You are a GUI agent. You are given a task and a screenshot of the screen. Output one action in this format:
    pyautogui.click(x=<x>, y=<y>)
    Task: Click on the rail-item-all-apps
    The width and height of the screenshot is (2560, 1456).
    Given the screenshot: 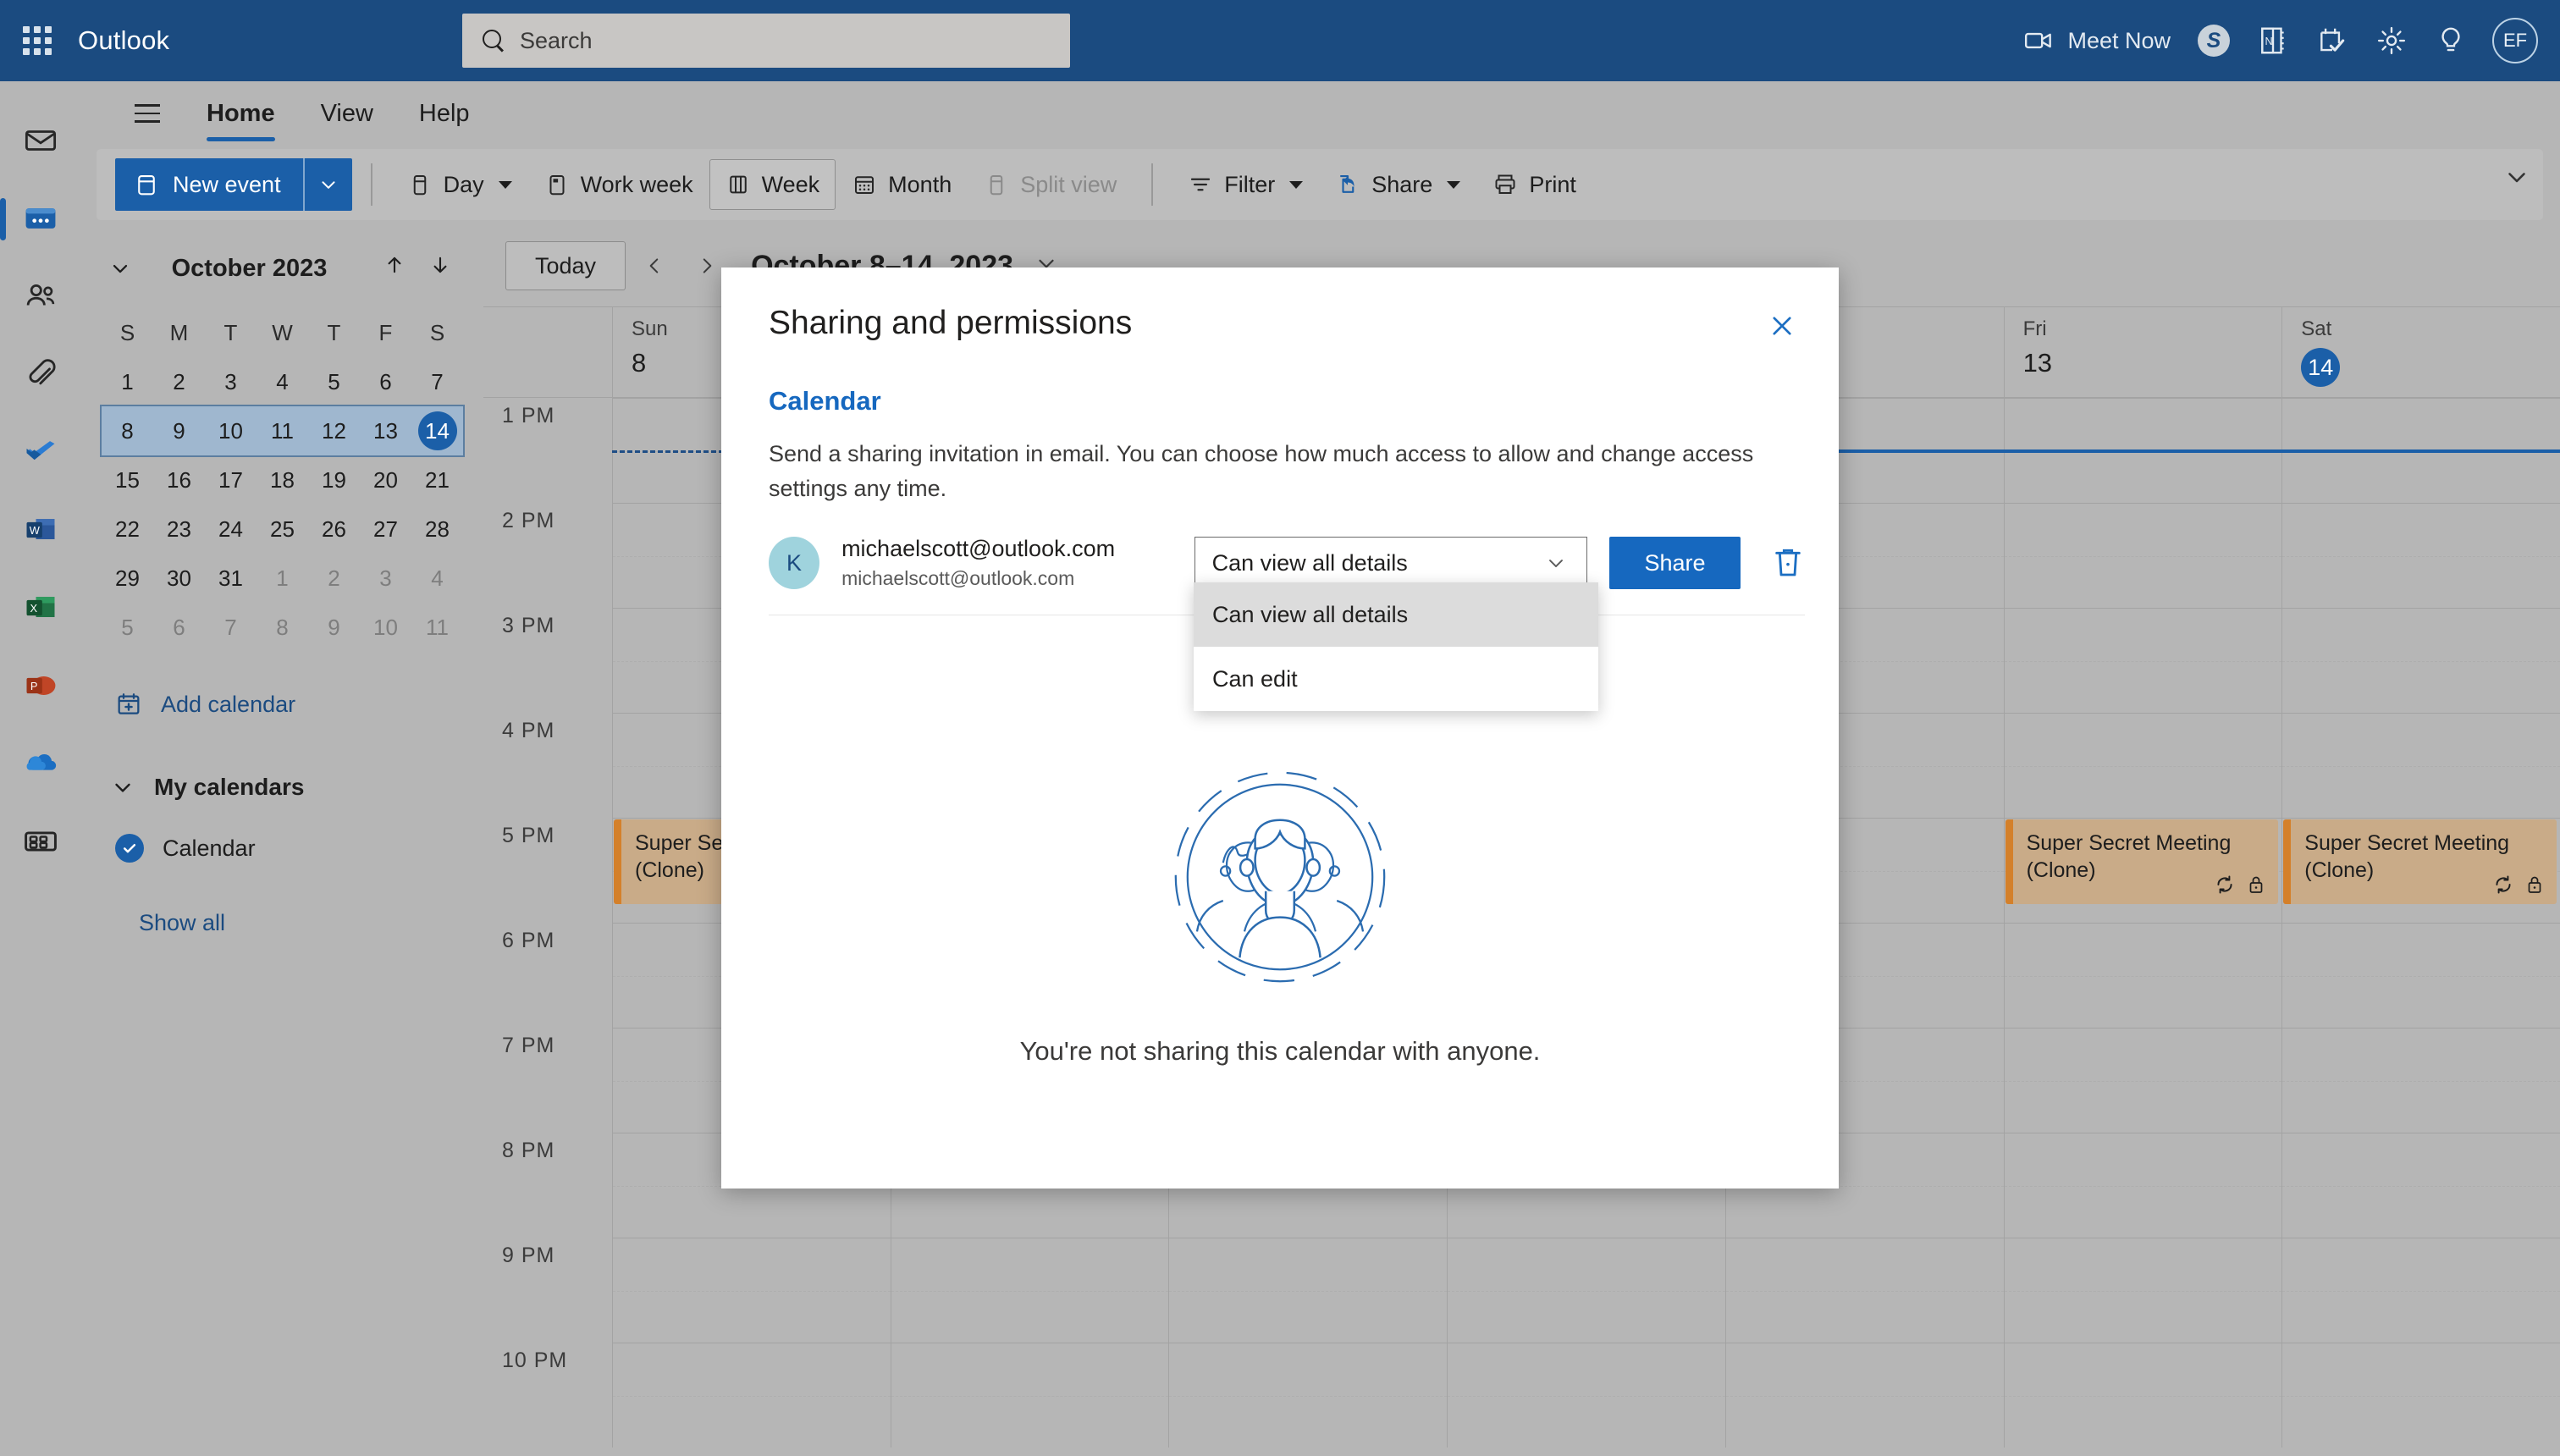 What is the action you would take?
    pyautogui.click(x=40, y=841)
    